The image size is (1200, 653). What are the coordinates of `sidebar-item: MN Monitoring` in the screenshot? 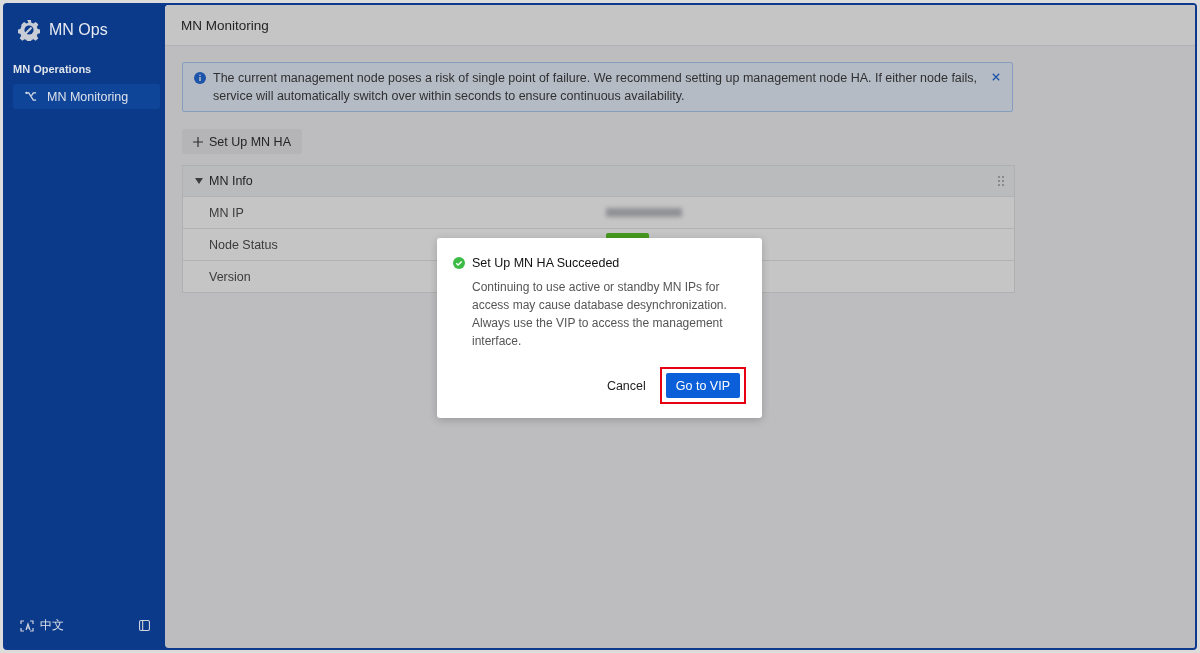 It's located at (86, 96).